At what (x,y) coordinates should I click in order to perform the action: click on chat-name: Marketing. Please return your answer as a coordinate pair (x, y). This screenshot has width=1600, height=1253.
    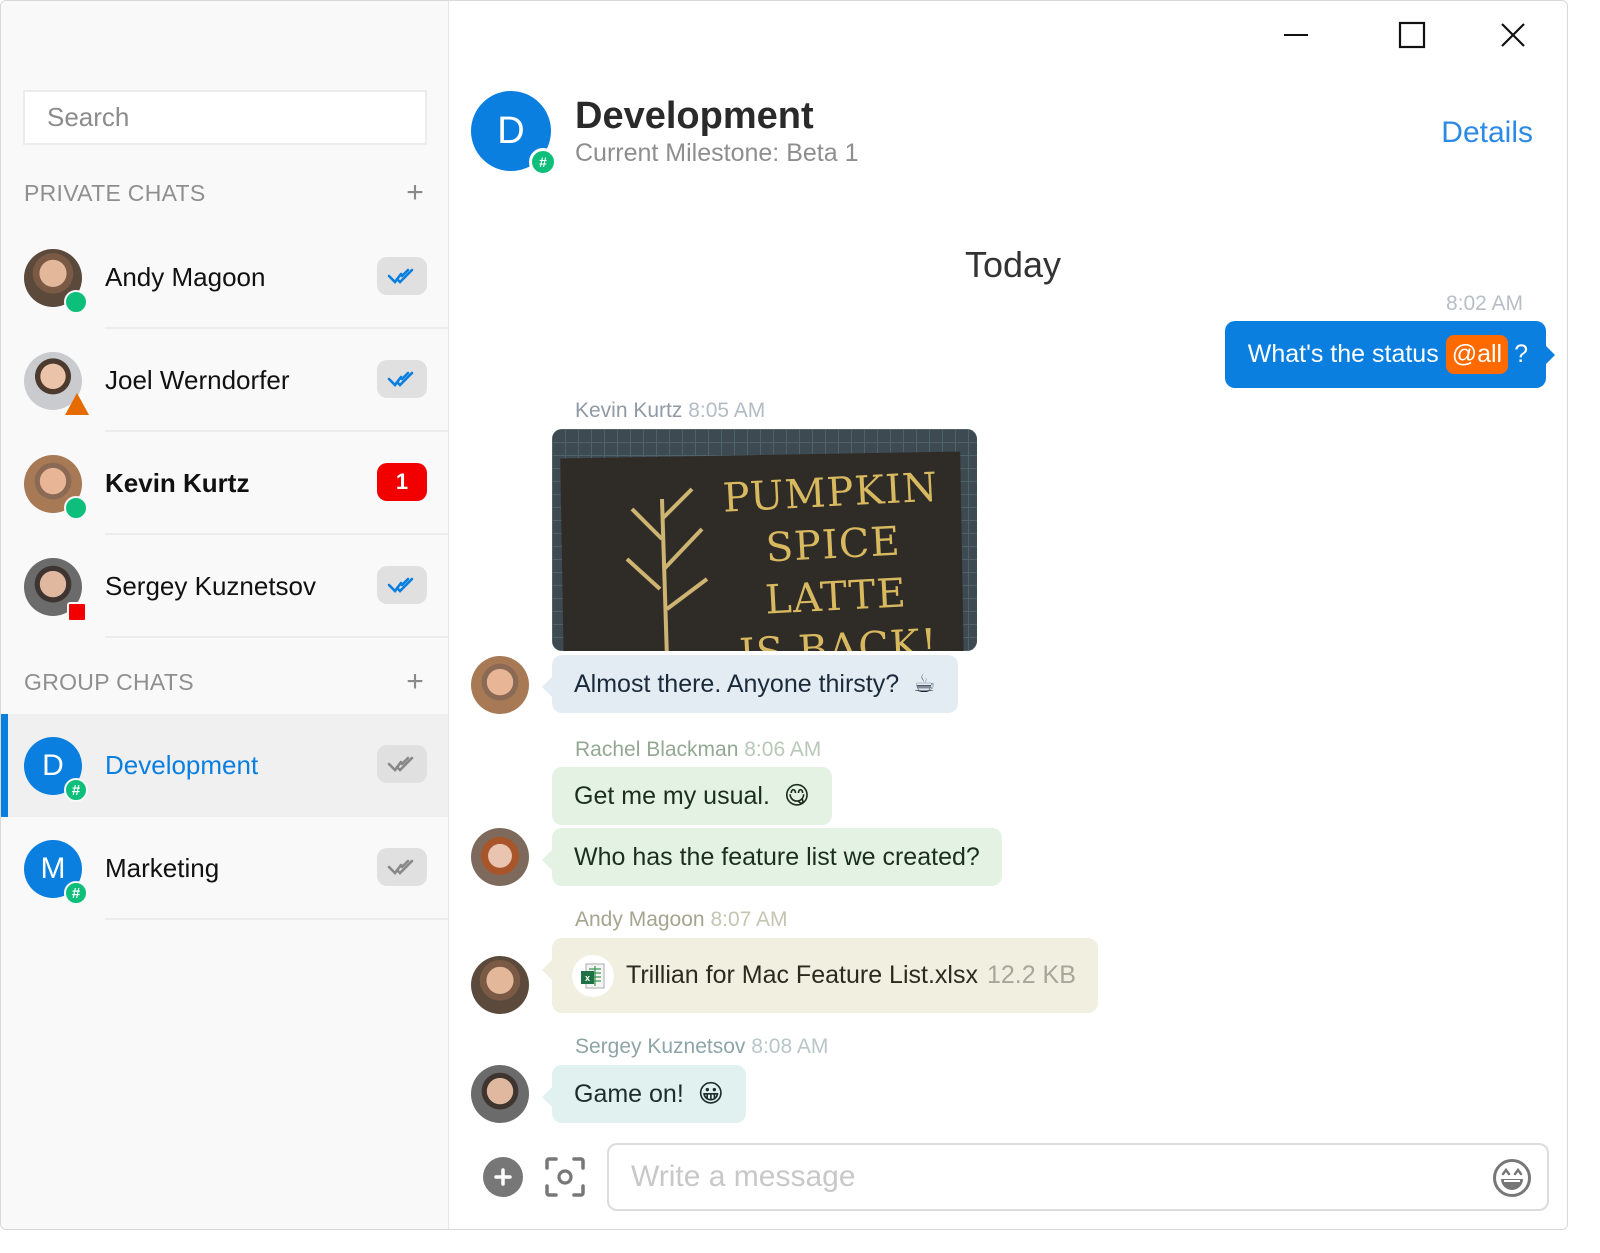
    Looking at the image, I should click on (162, 868).